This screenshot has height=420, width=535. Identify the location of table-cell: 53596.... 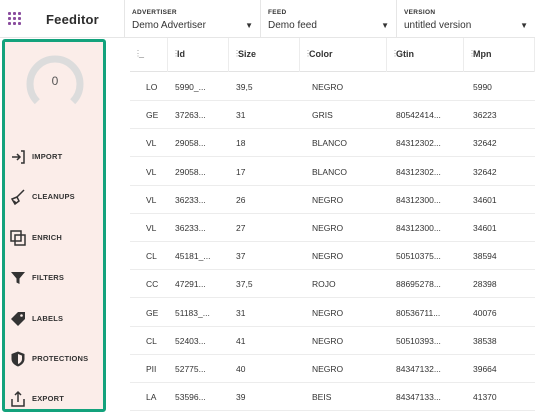
(201, 397).